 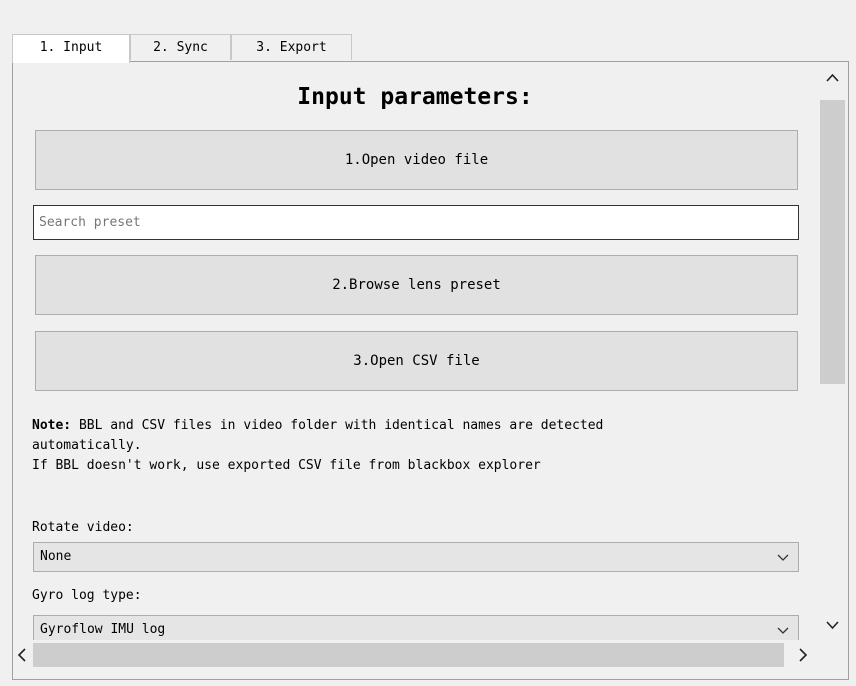 What do you see at coordinates (87, 595) in the screenshot?
I see `gyro-log-type-label: Gyro log type:` at bounding box center [87, 595].